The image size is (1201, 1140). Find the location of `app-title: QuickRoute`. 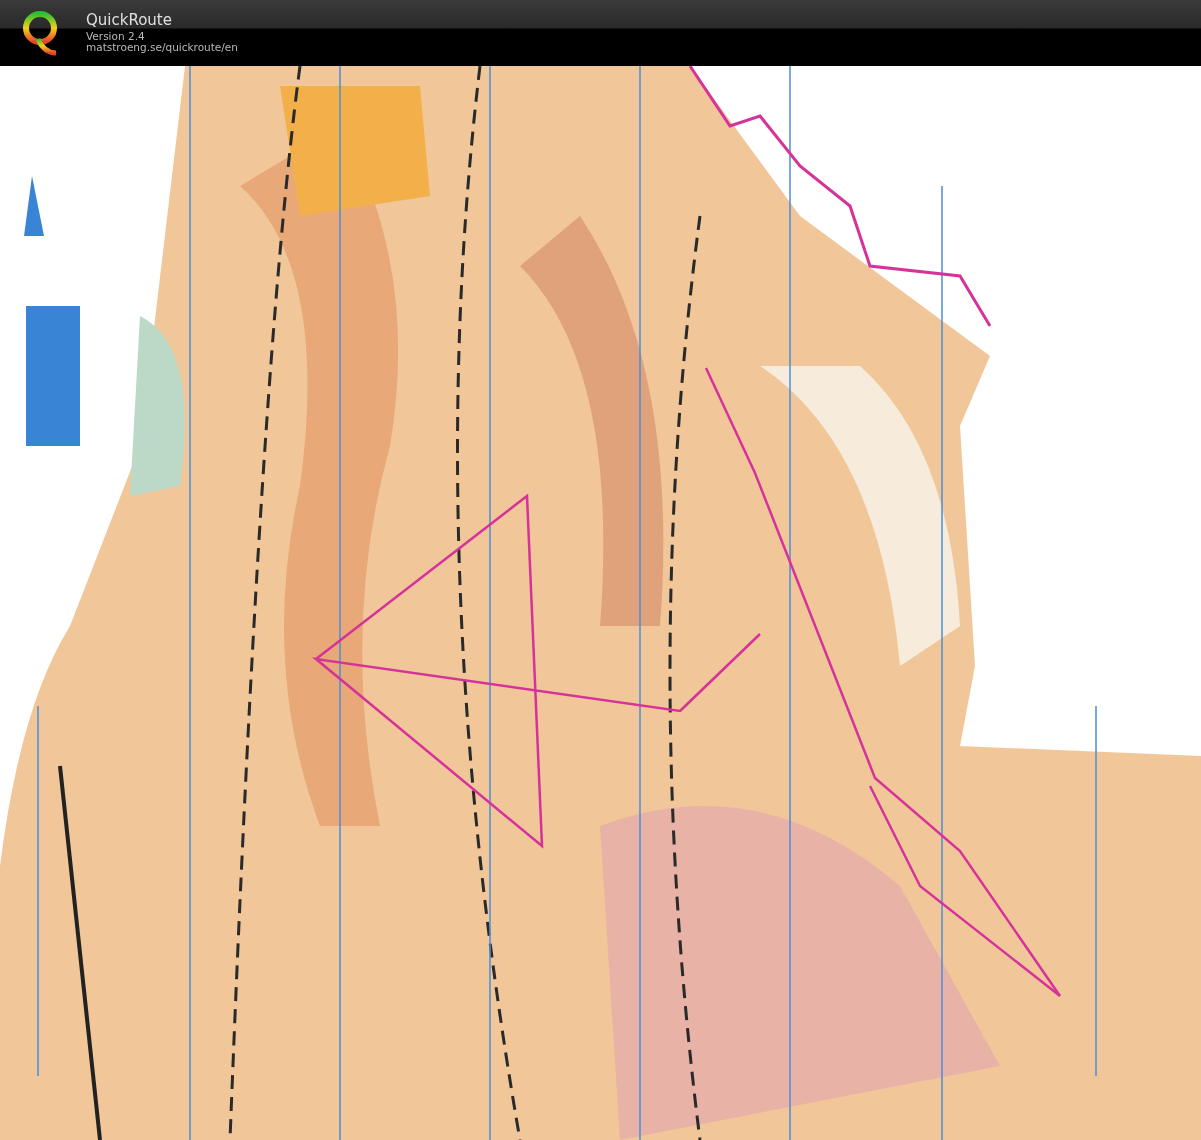

app-title: QuickRoute is located at coordinates (129, 20).